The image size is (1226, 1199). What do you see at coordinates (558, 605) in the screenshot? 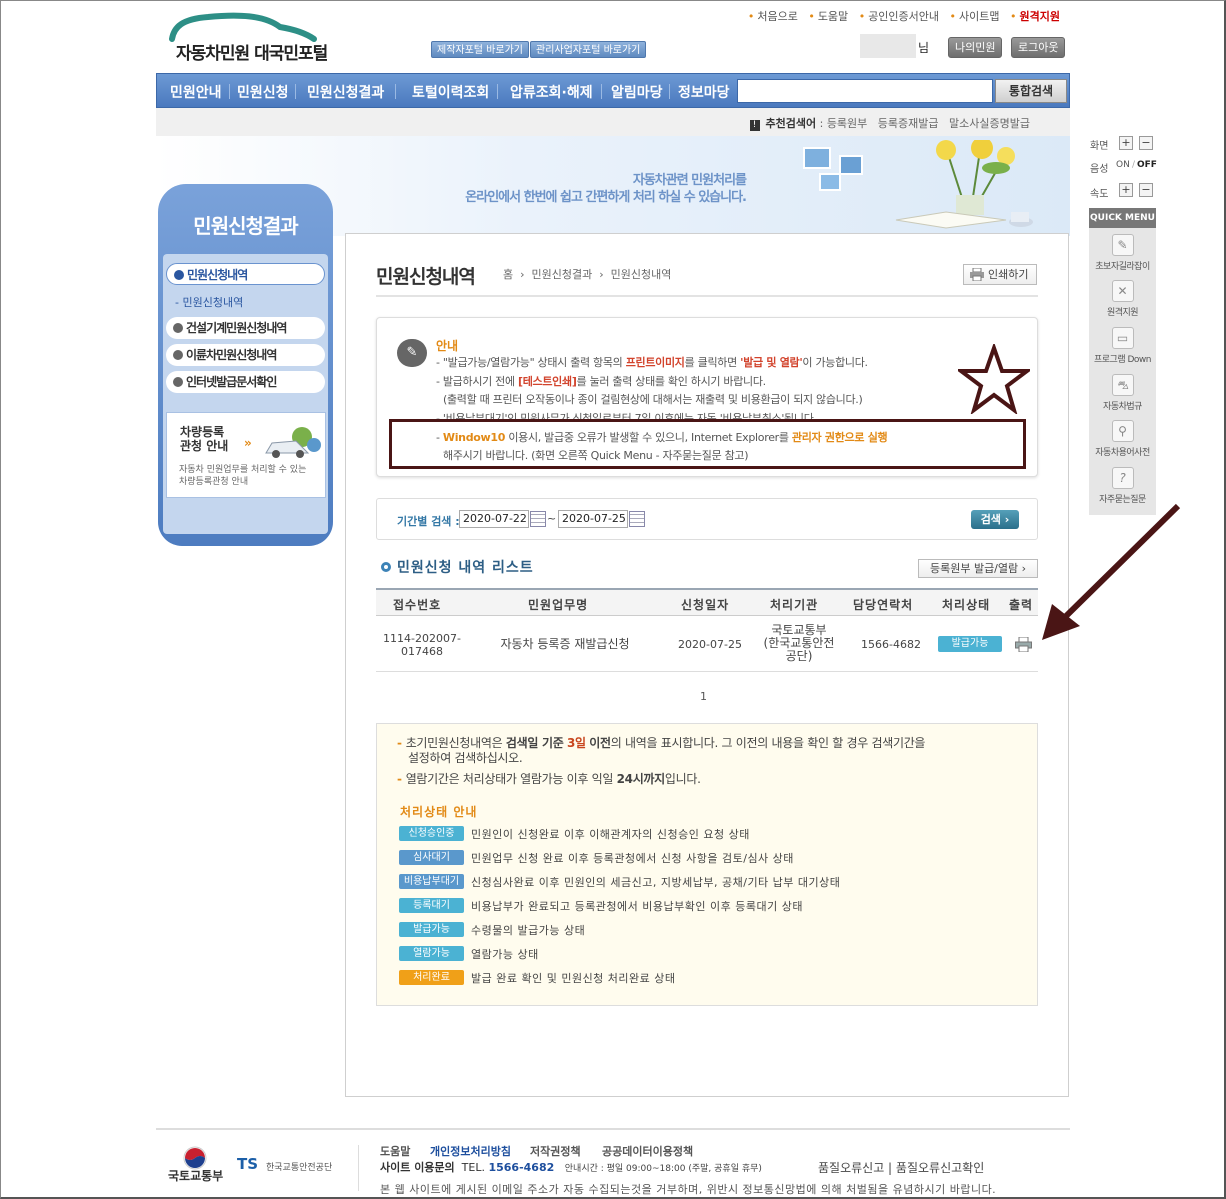
I see `col-name: 민원업무명` at bounding box center [558, 605].